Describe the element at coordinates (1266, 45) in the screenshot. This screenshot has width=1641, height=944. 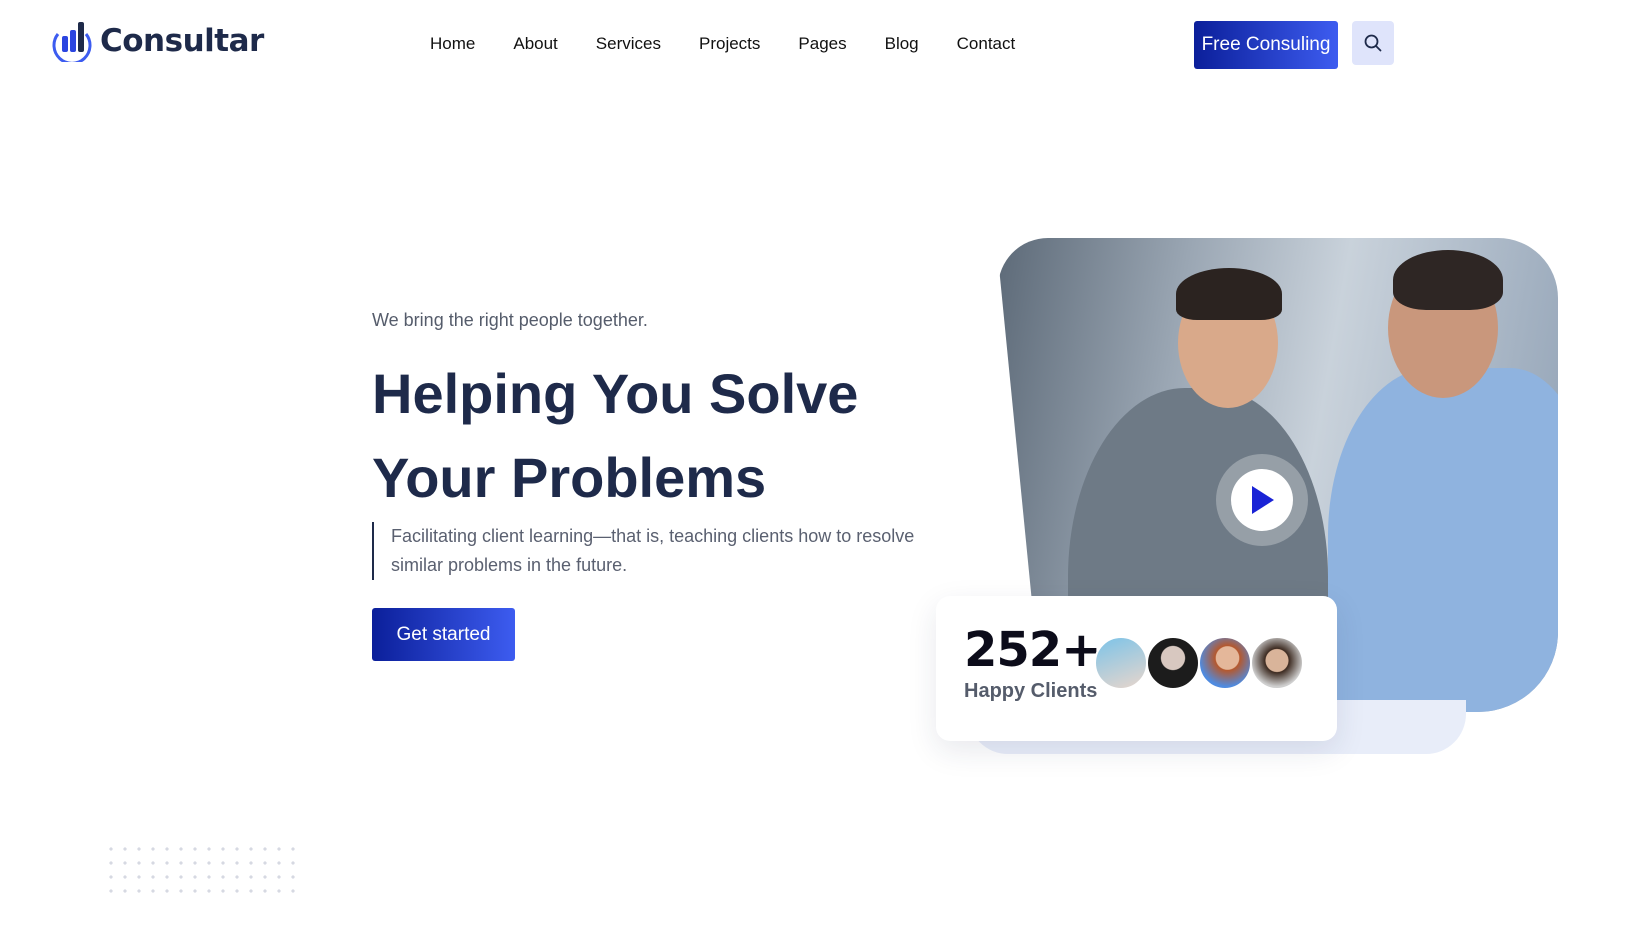
I see `free-consulting-button: Free Consuling` at that location.